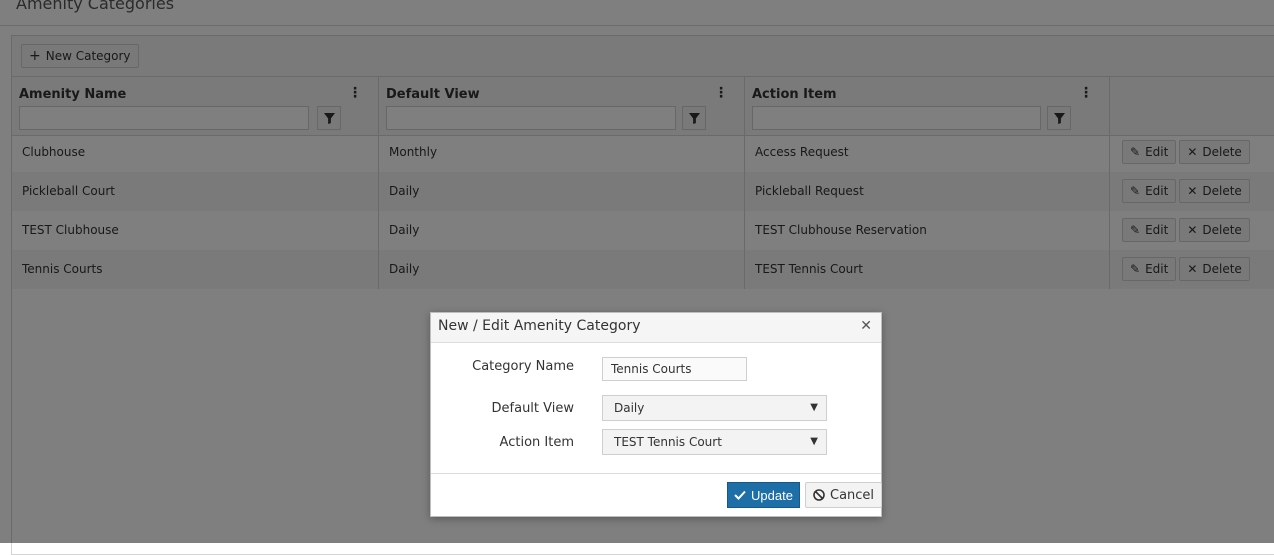 This screenshot has width=1274, height=555. What do you see at coordinates (629, 408) in the screenshot?
I see `default-view-value: Daily` at bounding box center [629, 408].